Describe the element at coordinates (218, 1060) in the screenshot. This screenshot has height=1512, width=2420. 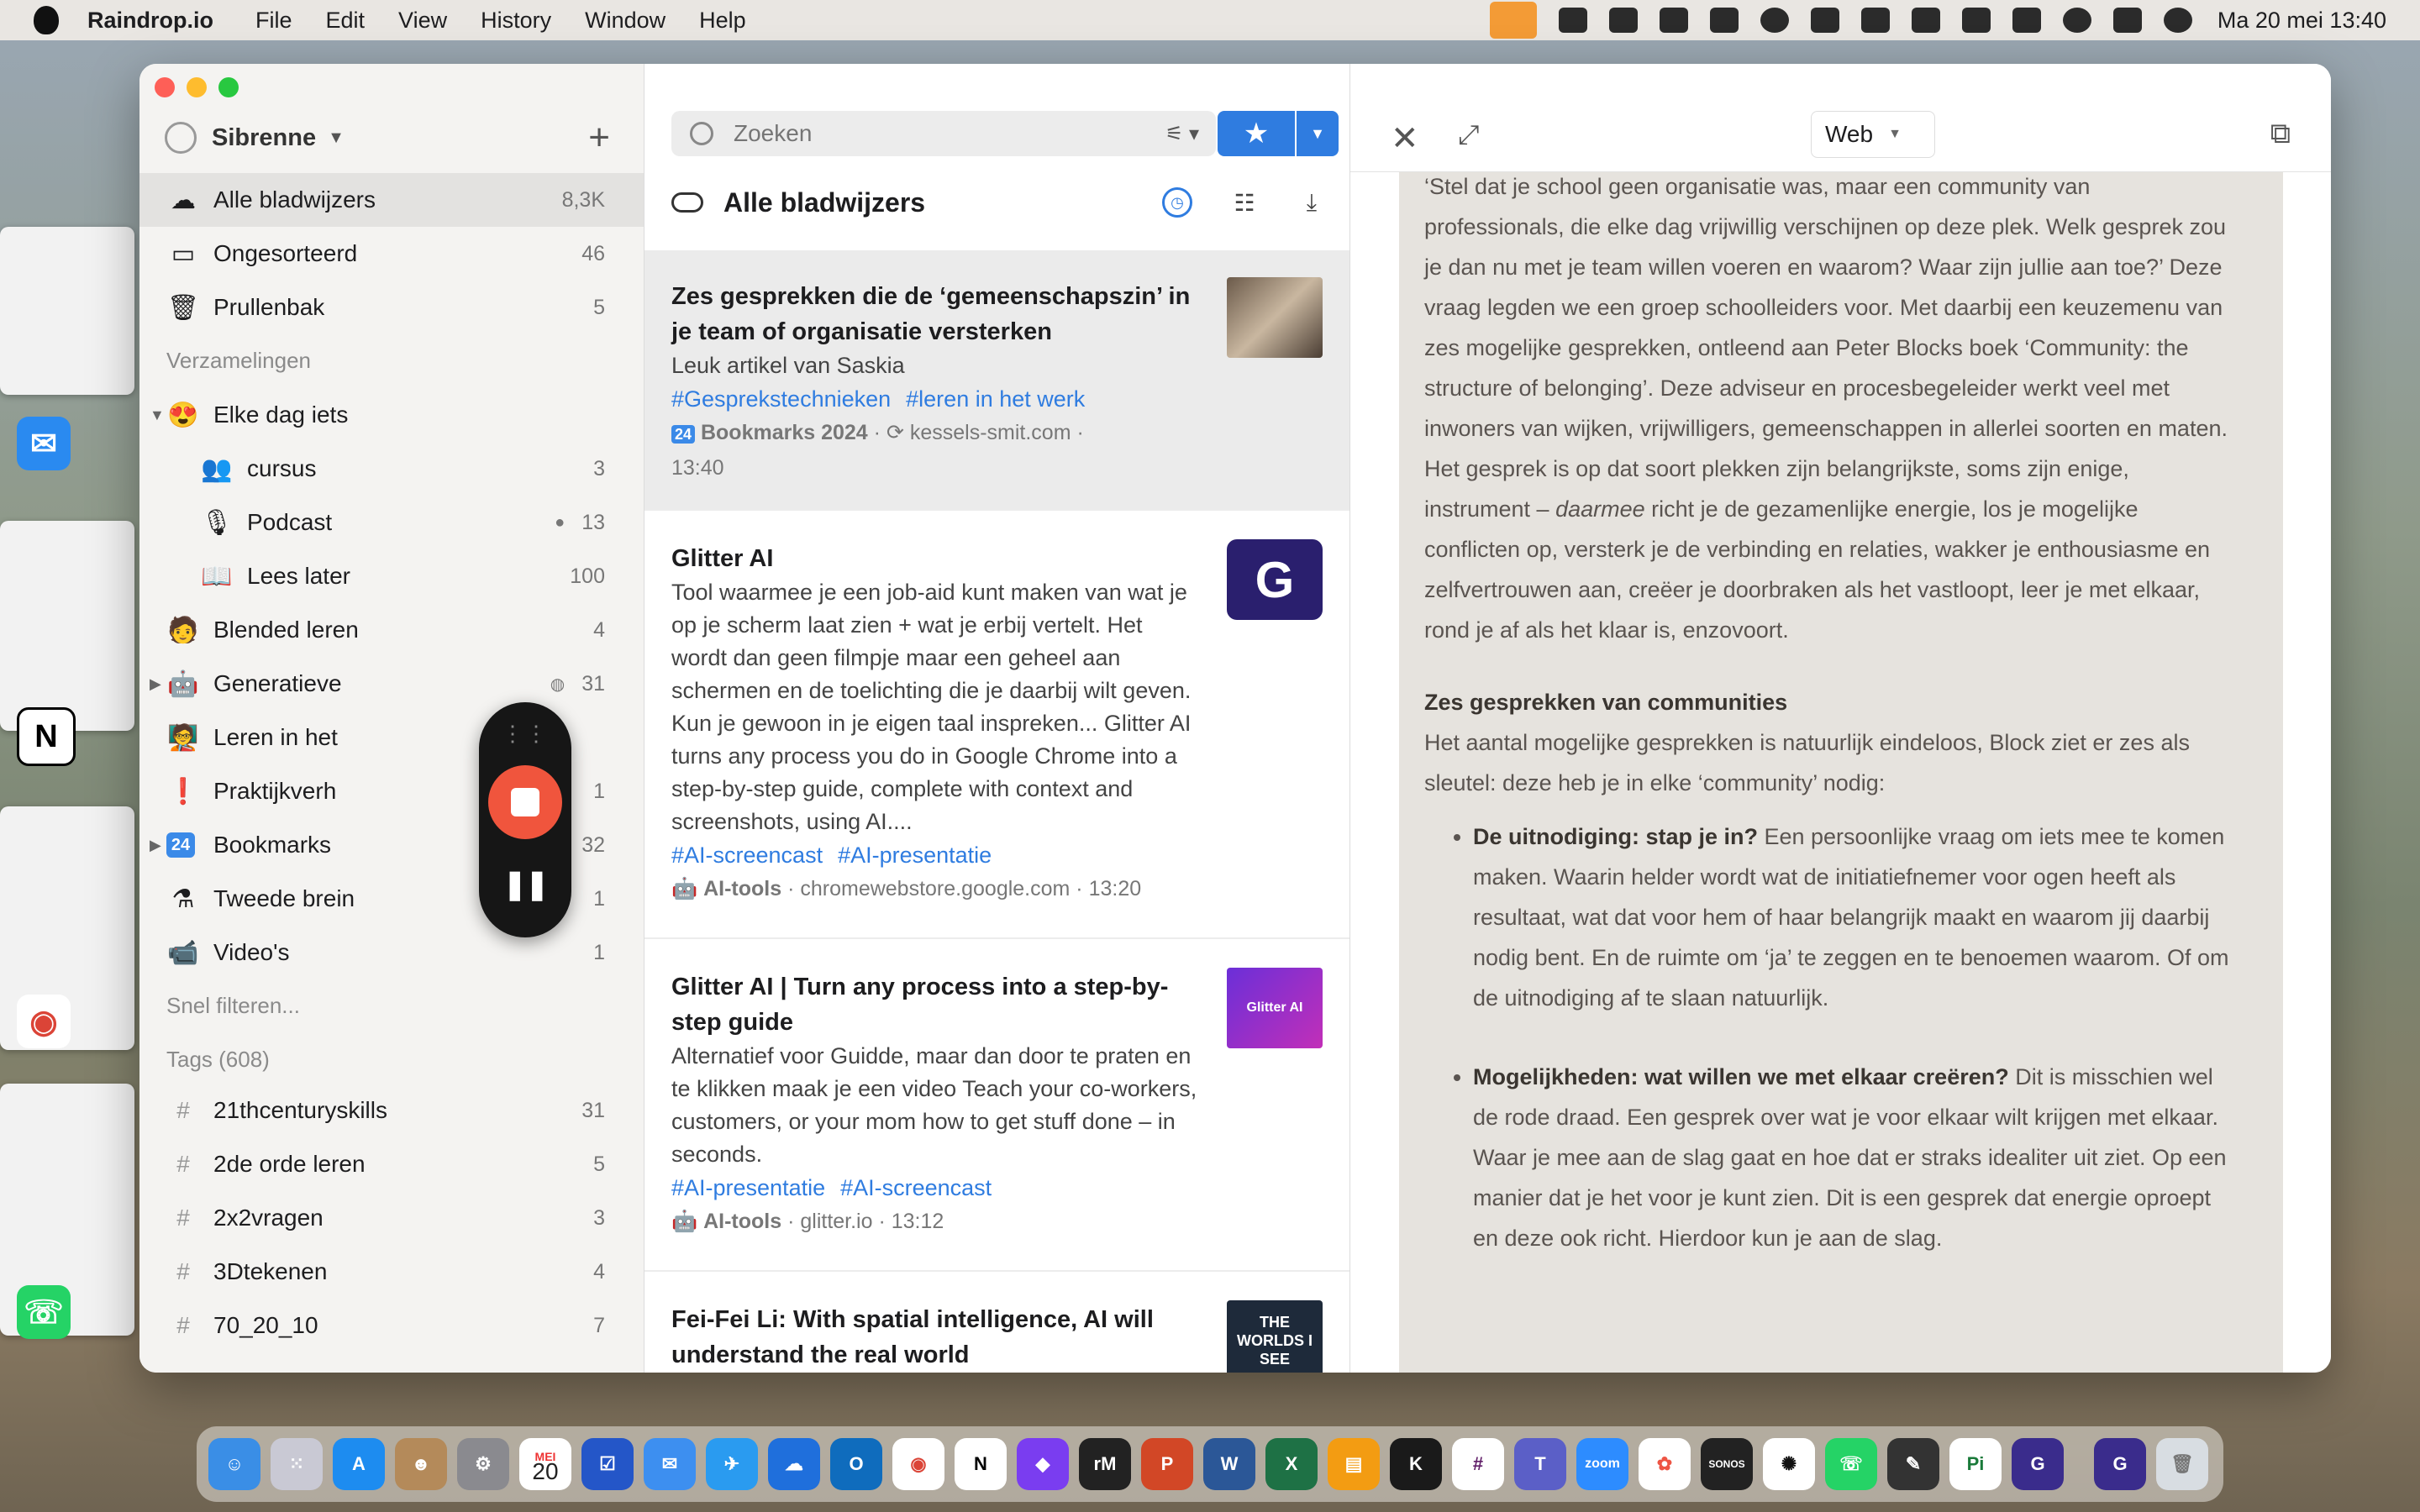
I see `tags-heading: Tags (608)` at that location.